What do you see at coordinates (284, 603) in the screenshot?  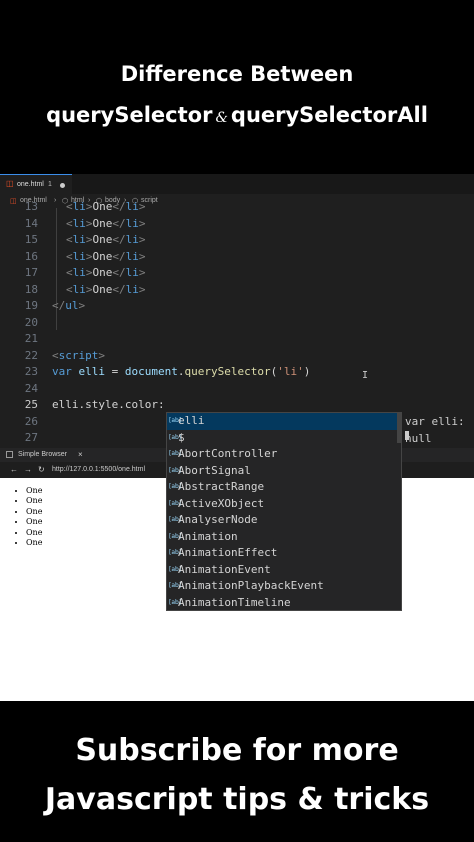 I see `suggestion-item: [ab] AnimationTimeline` at bounding box center [284, 603].